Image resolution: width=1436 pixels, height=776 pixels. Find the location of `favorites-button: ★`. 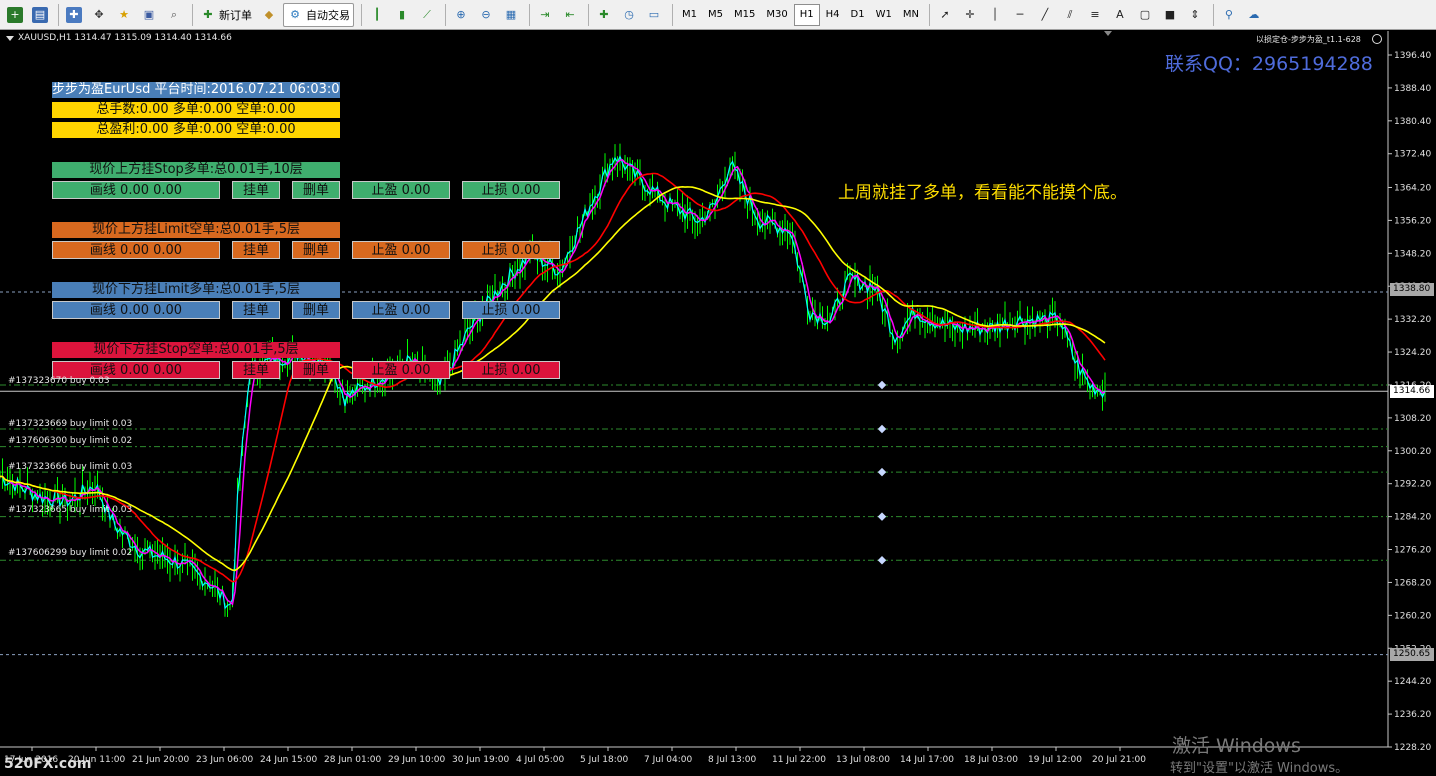

favorites-button: ★ is located at coordinates (124, 15).